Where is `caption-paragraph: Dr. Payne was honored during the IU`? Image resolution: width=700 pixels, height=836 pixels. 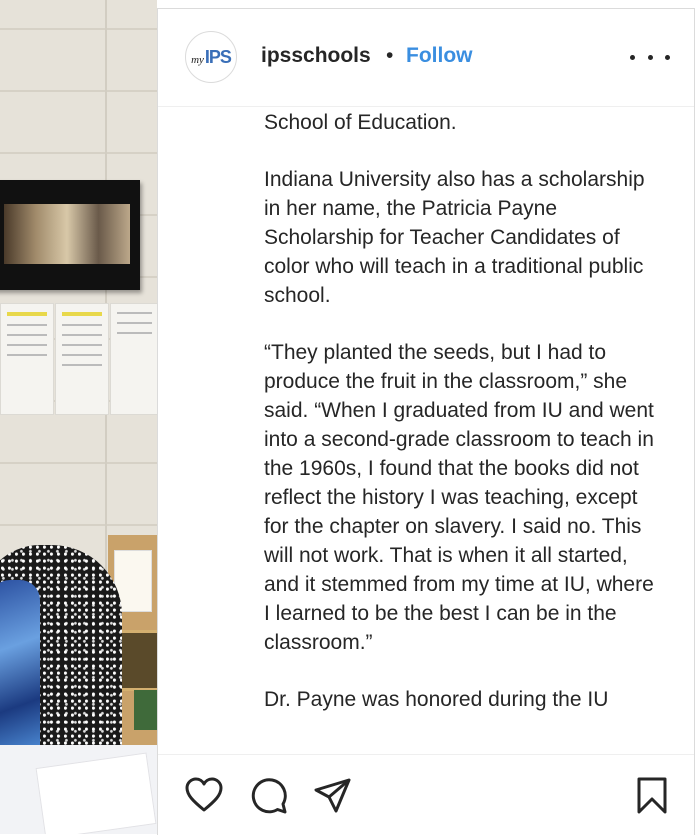 caption-paragraph: Dr. Payne was honored during the IU is located at coordinates (436, 699).